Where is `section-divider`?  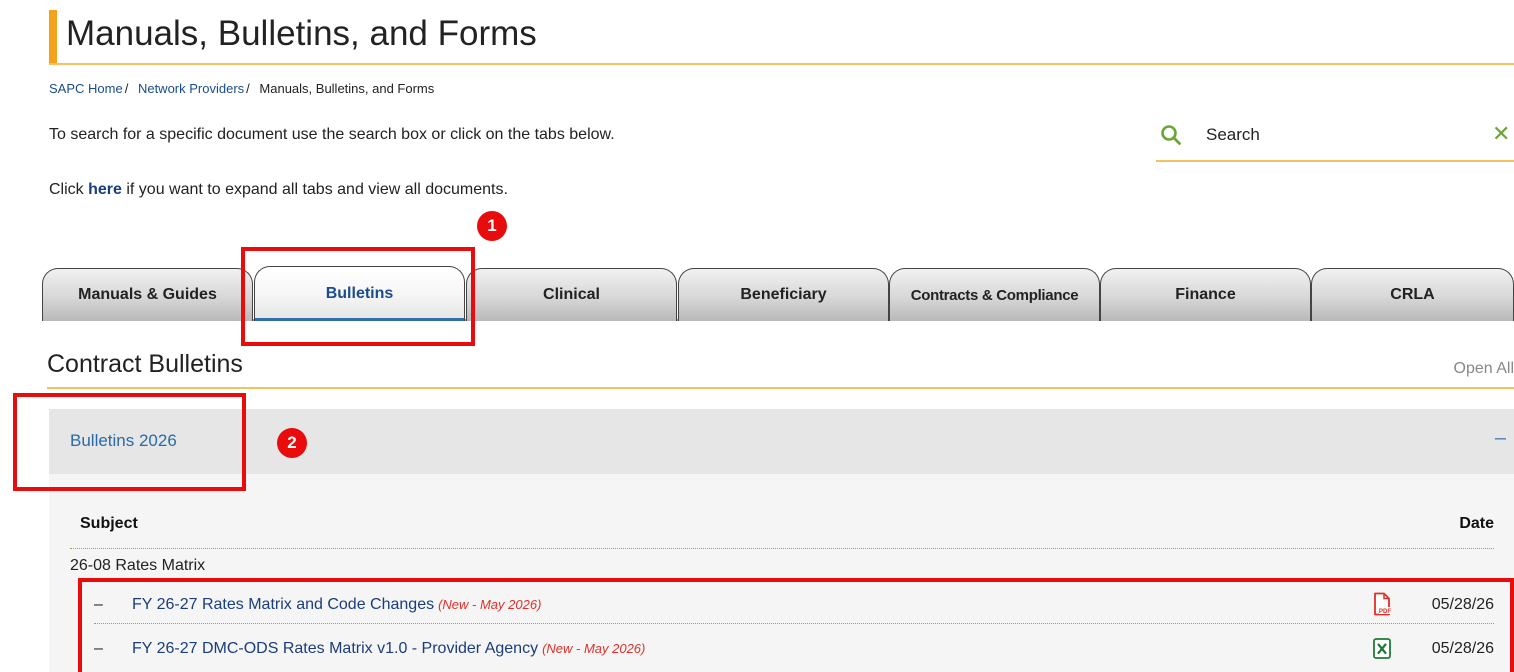 section-divider is located at coordinates (780, 388).